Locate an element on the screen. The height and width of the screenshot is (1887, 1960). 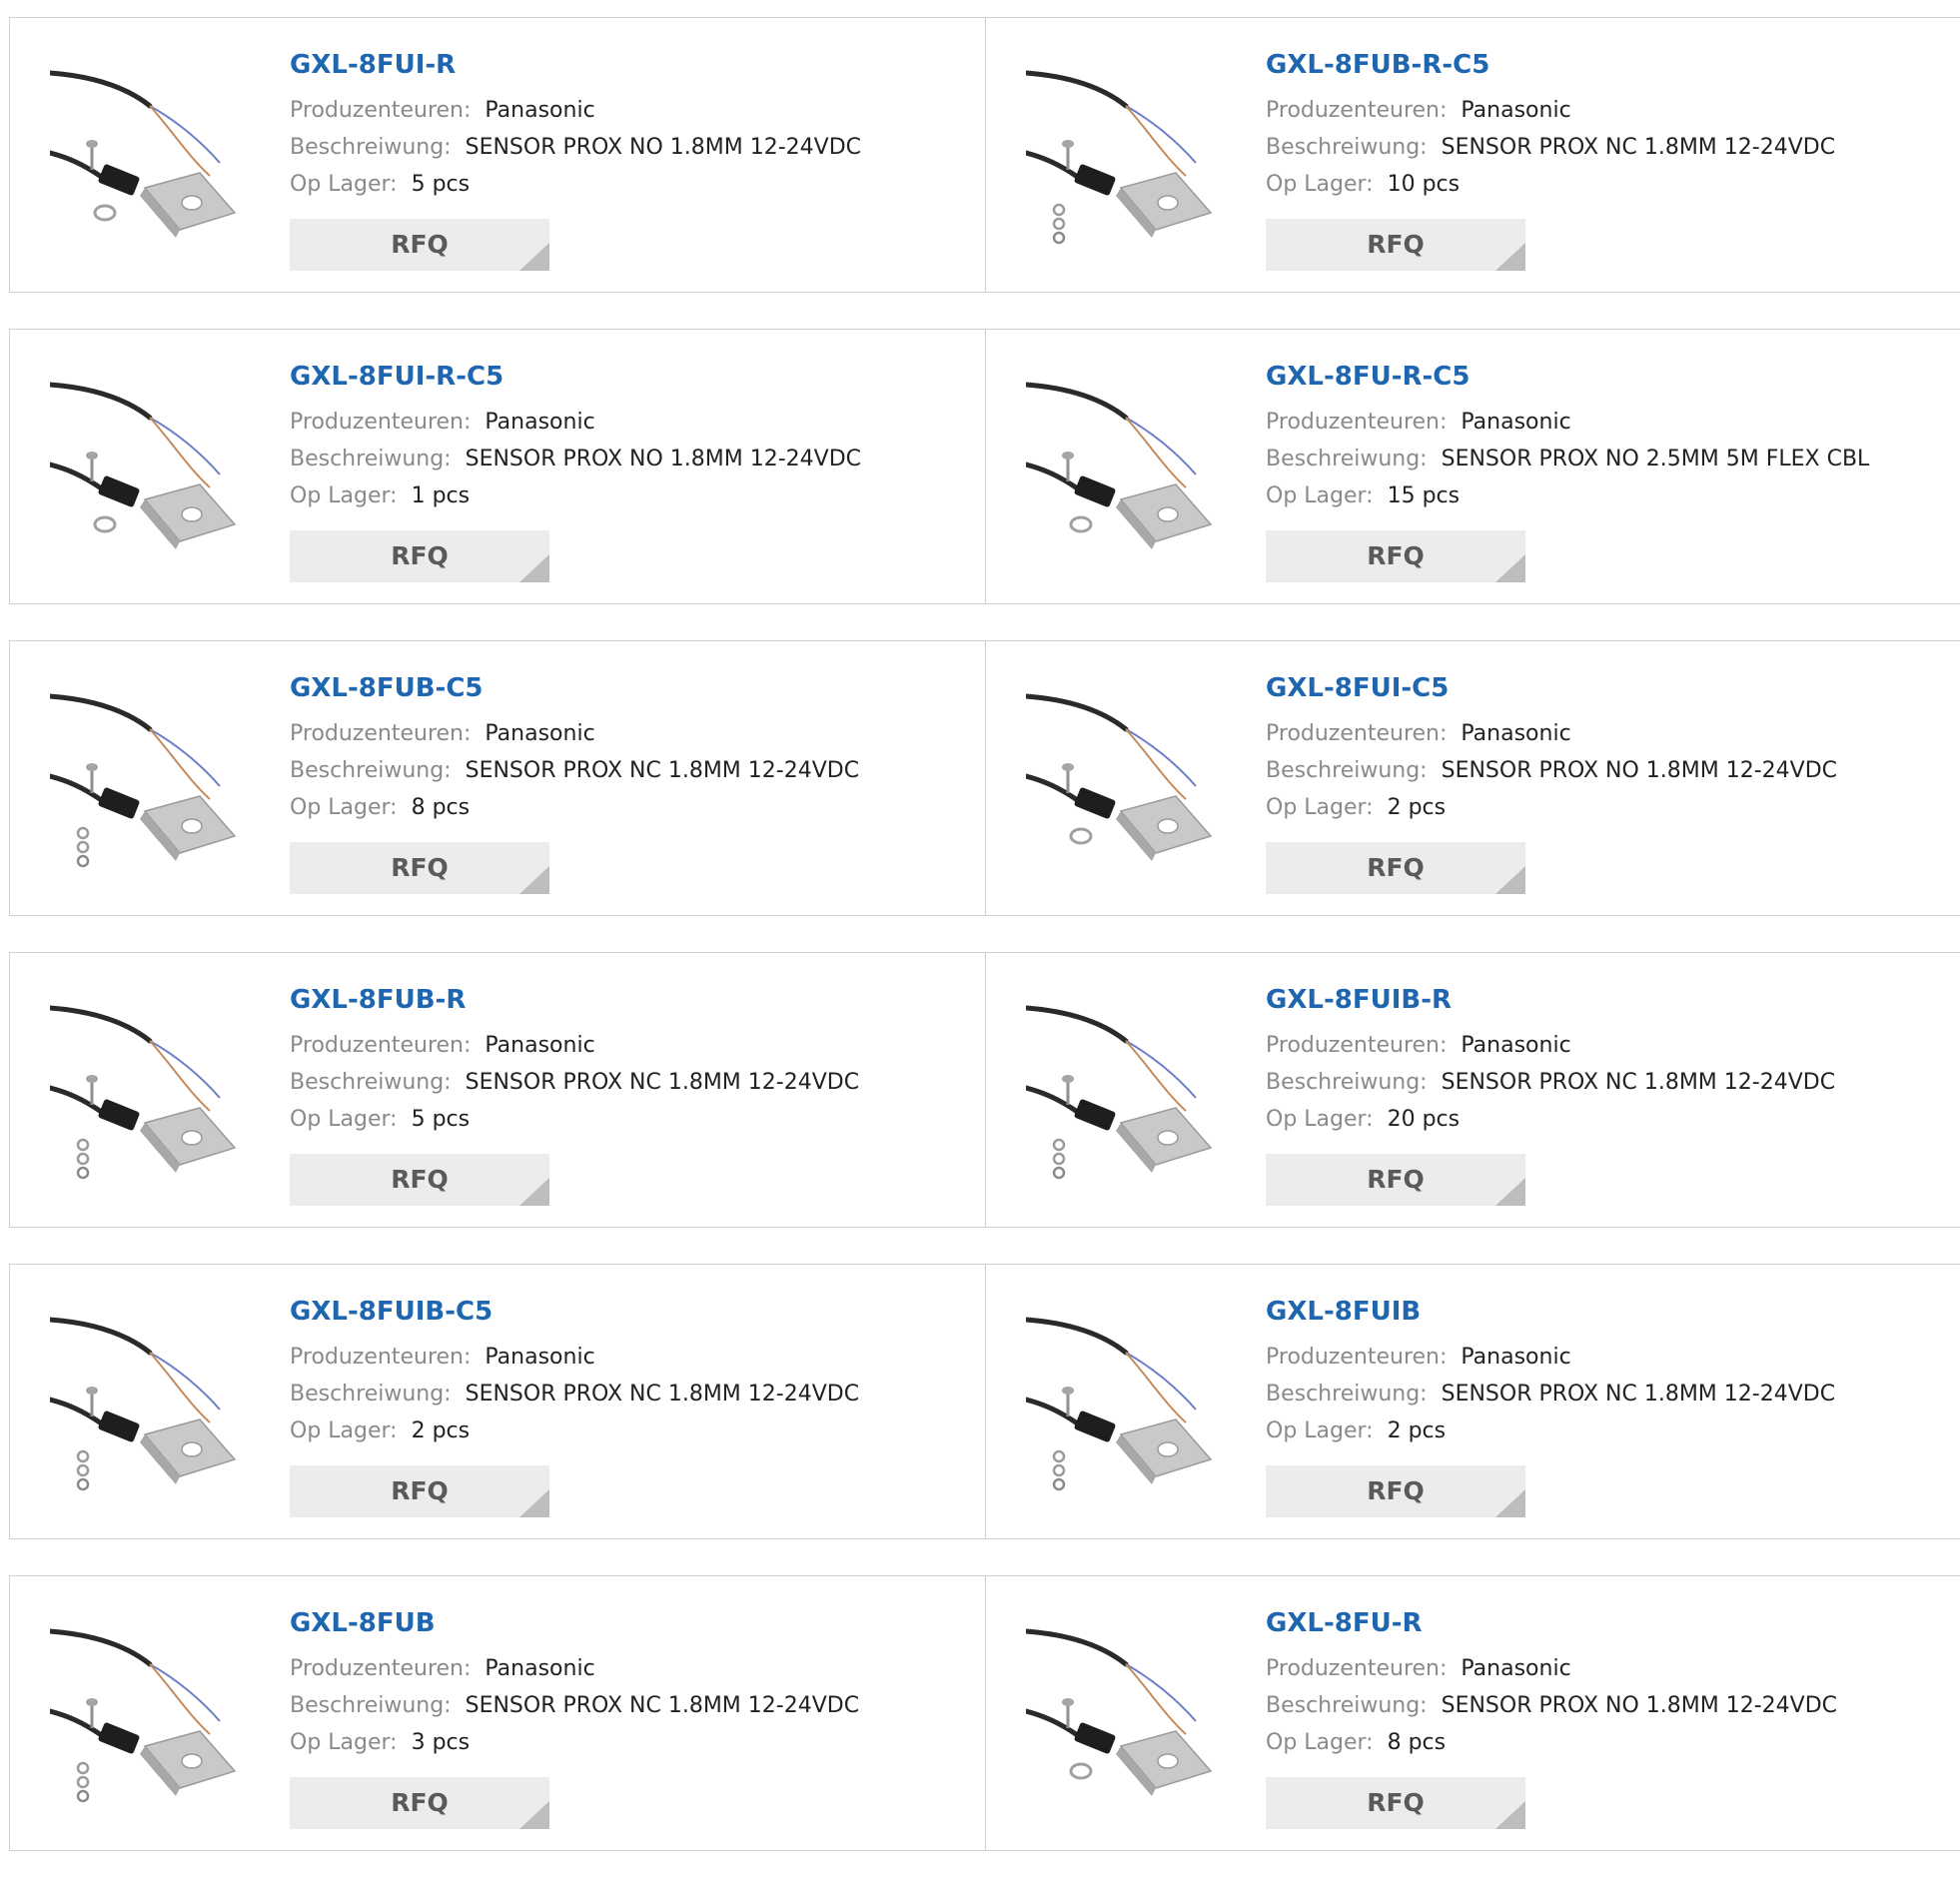
description-value: SENSOR PROX NC 1.8MM 12-24VDC is located at coordinates (662, 1395).